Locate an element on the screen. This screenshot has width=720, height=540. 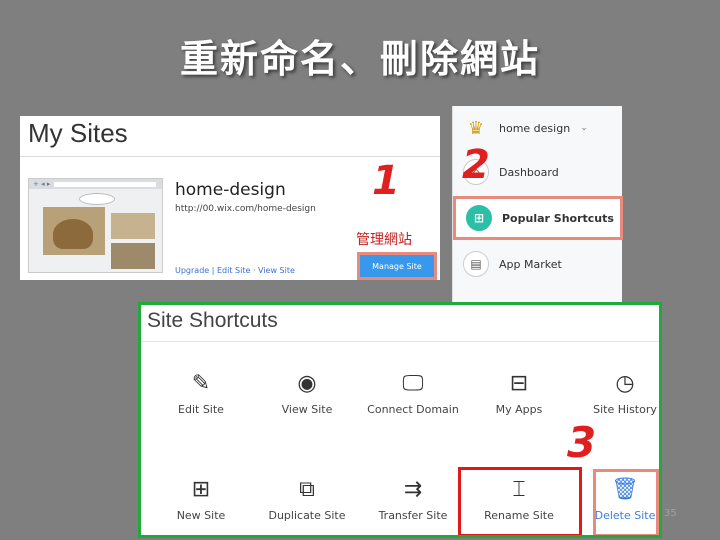
shortcut-duplicate-site: ⧉ Duplicate Site is located at coordinates (307, 505).